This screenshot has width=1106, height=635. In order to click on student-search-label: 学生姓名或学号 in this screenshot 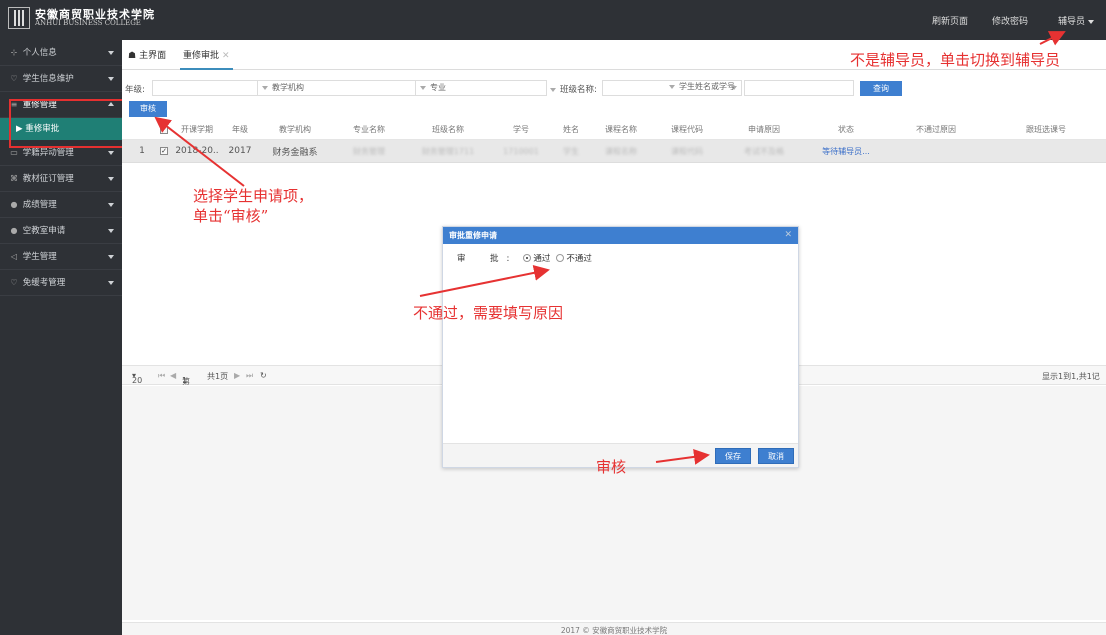, I will do `click(705, 88)`.